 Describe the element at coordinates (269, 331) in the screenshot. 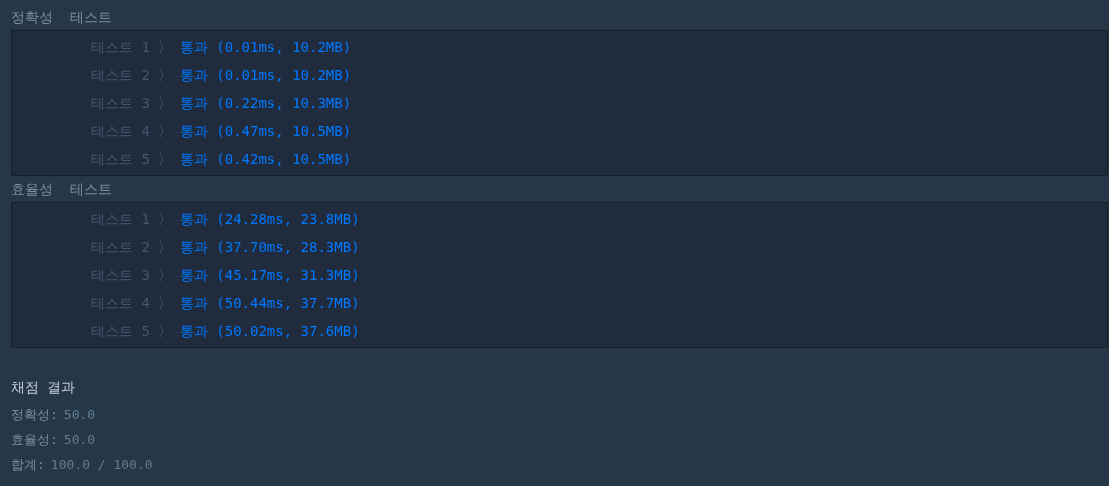

I see `test-result: 통과 (50.02ms, 37.6MB)` at that location.